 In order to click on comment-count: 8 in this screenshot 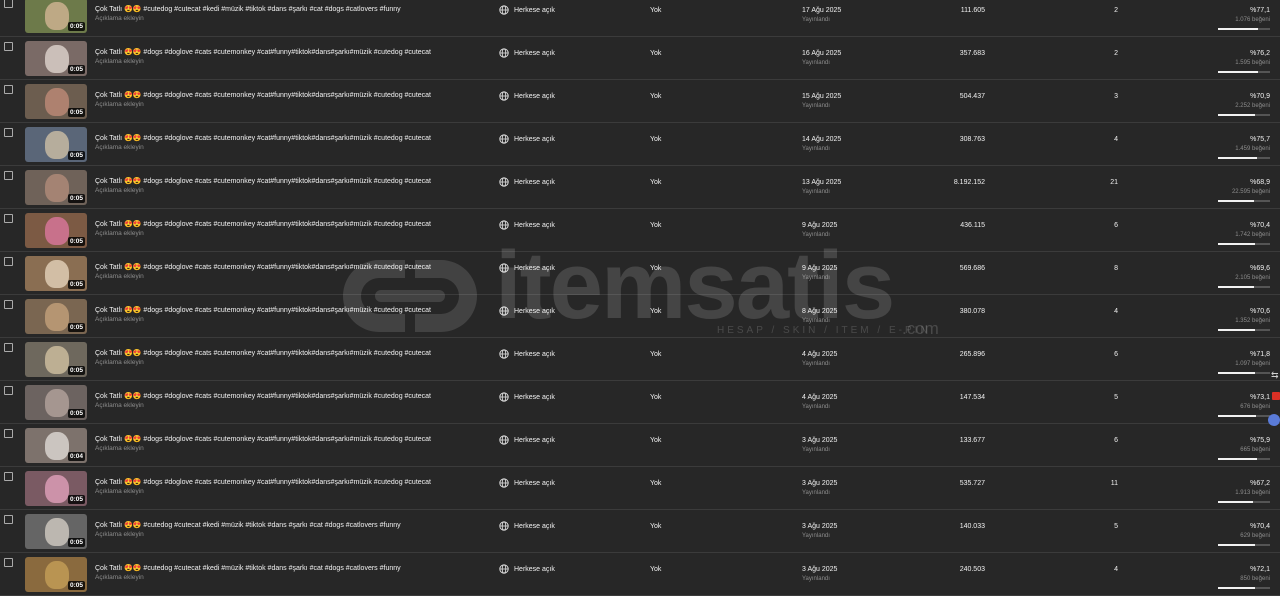, I will do `click(1116, 268)`.